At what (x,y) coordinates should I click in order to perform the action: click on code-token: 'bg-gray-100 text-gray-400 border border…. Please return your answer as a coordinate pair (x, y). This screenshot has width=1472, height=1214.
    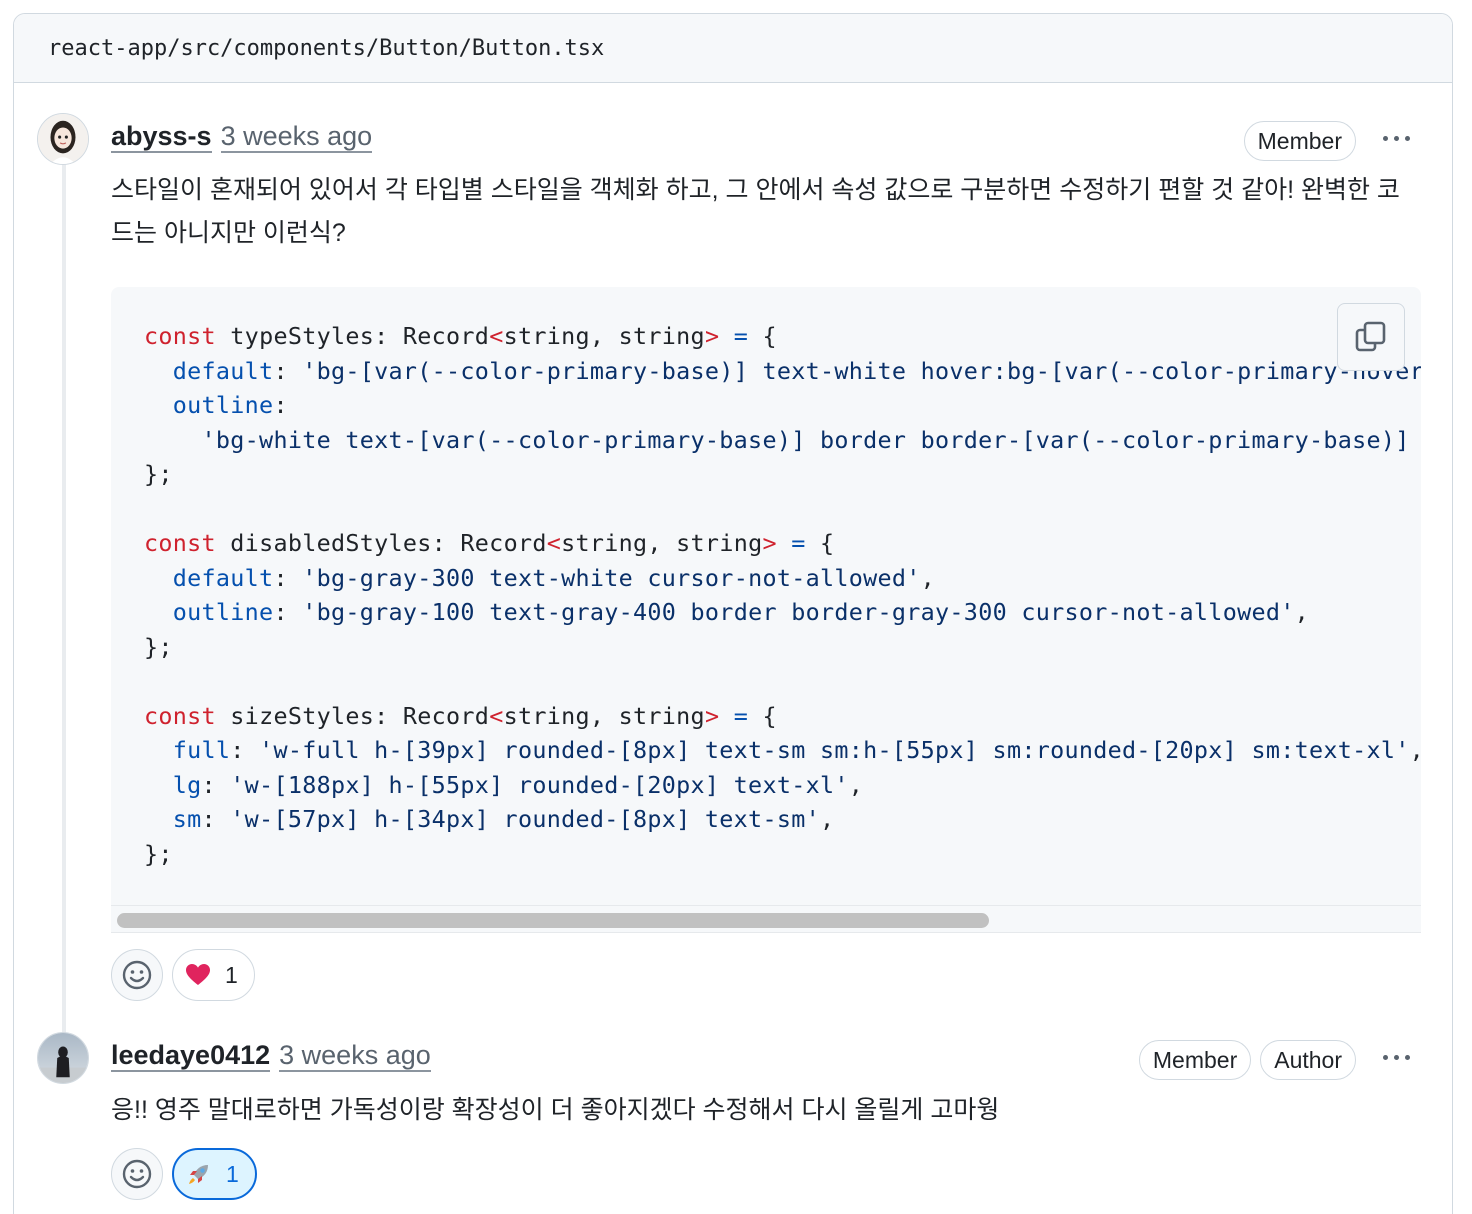
    Looking at the image, I should click on (798, 612).